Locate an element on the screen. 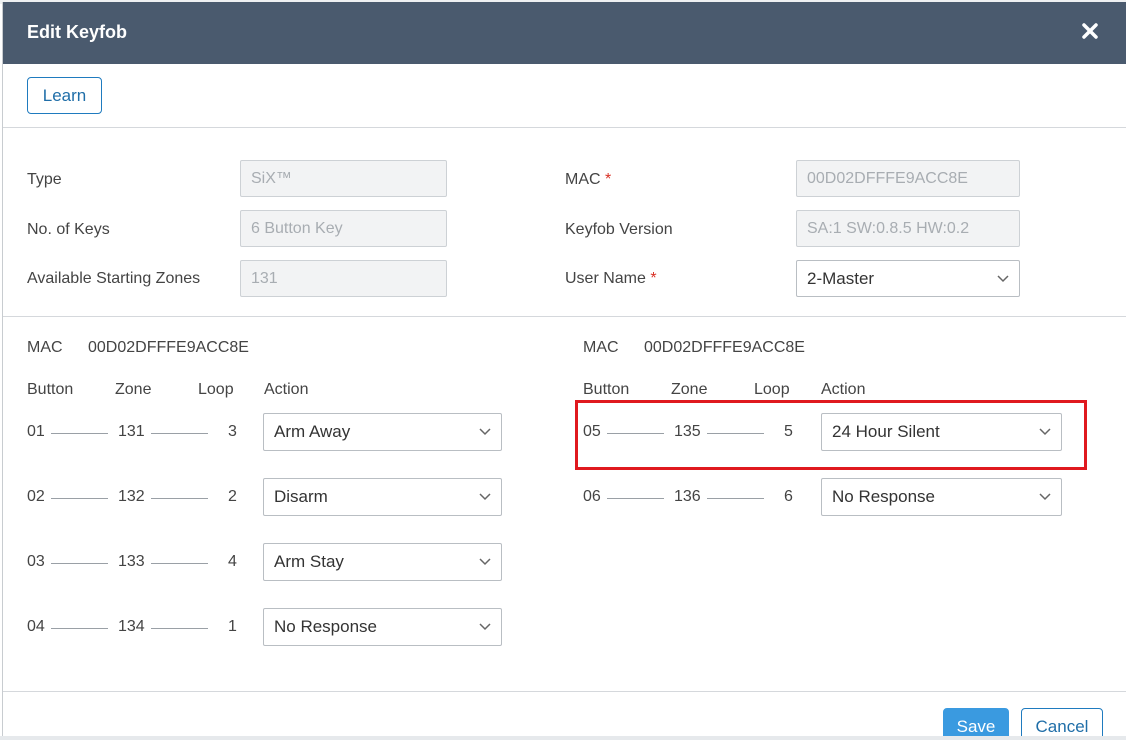 This screenshot has width=1126, height=740. button-number: 03 is located at coordinates (36, 561).